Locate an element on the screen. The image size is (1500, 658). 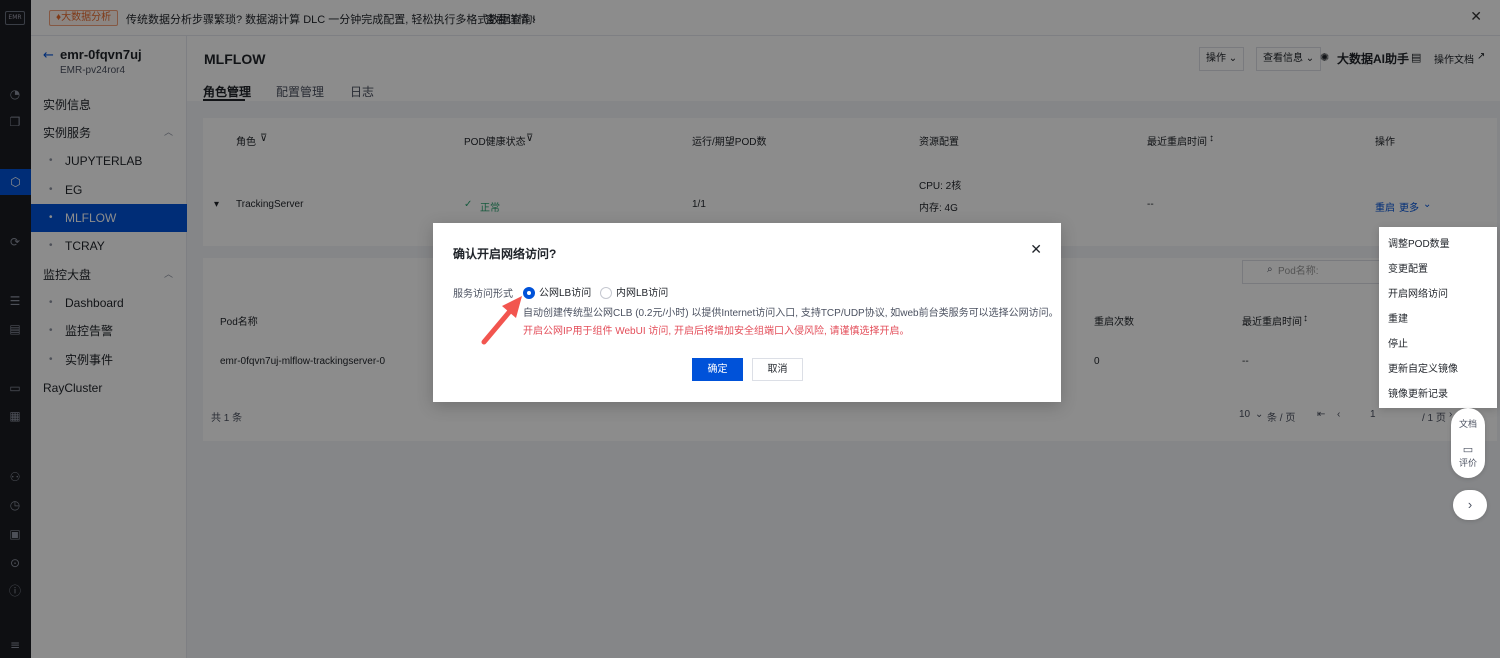
annotation-arrow-icon is located at coordinates (501, 320).